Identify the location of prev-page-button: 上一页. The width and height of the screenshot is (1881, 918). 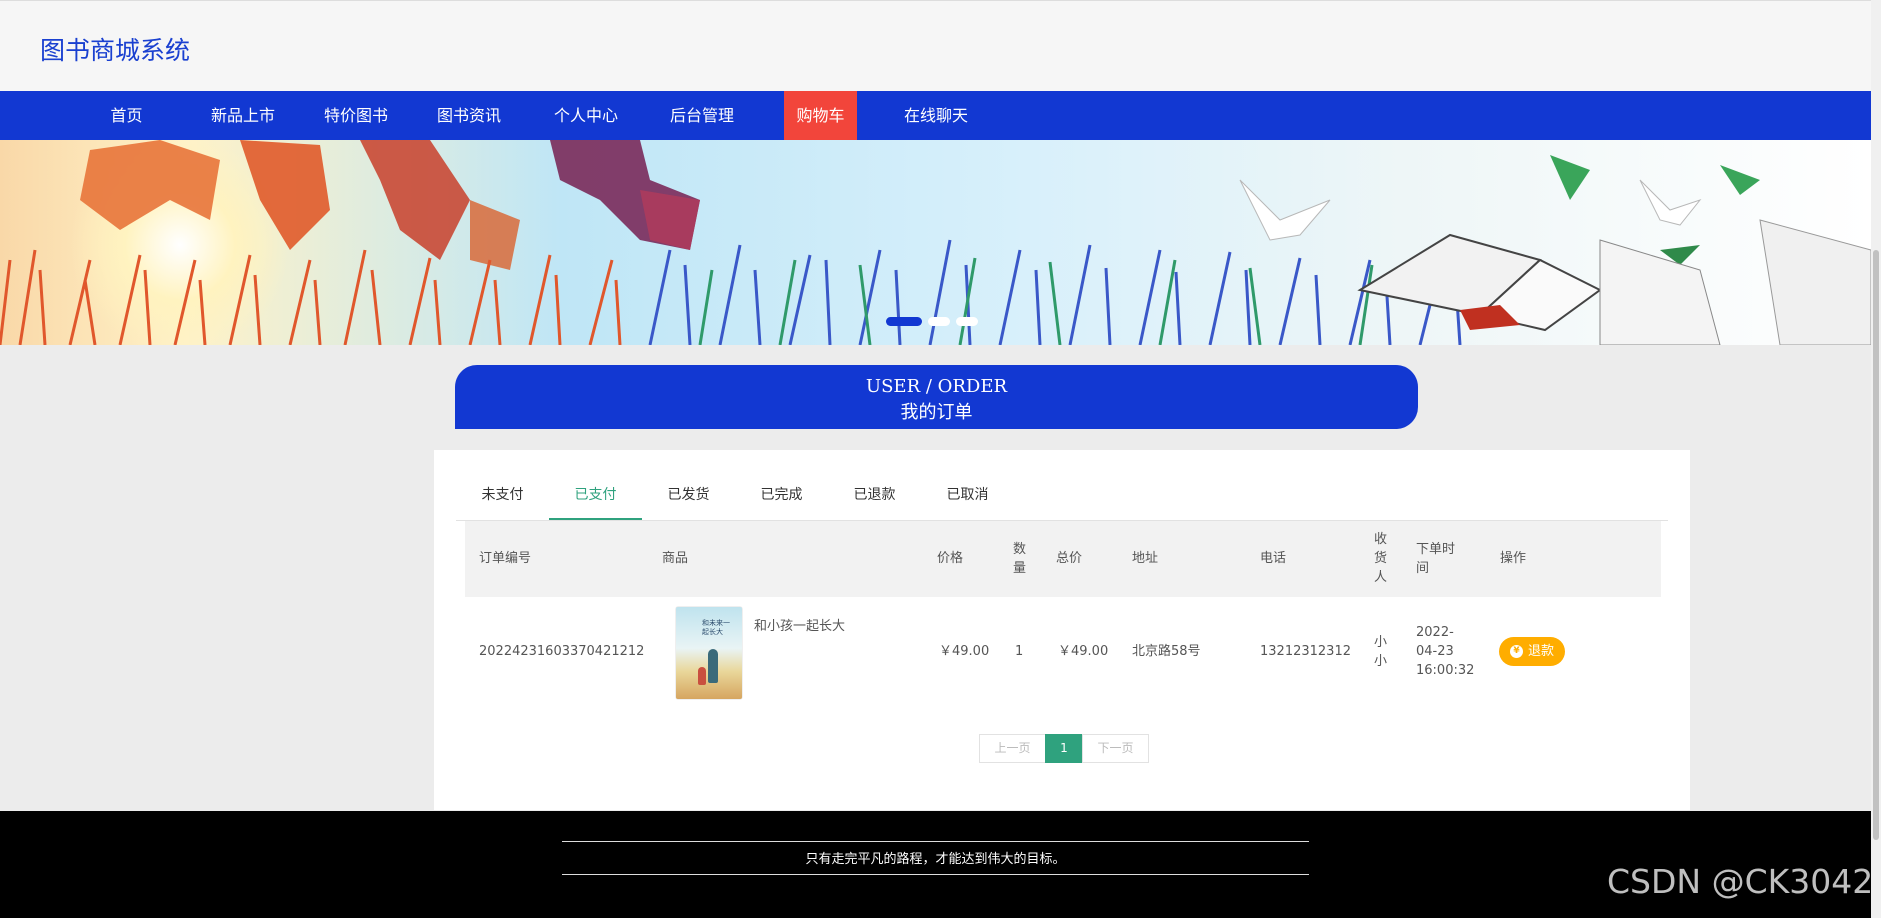
(1012, 748).